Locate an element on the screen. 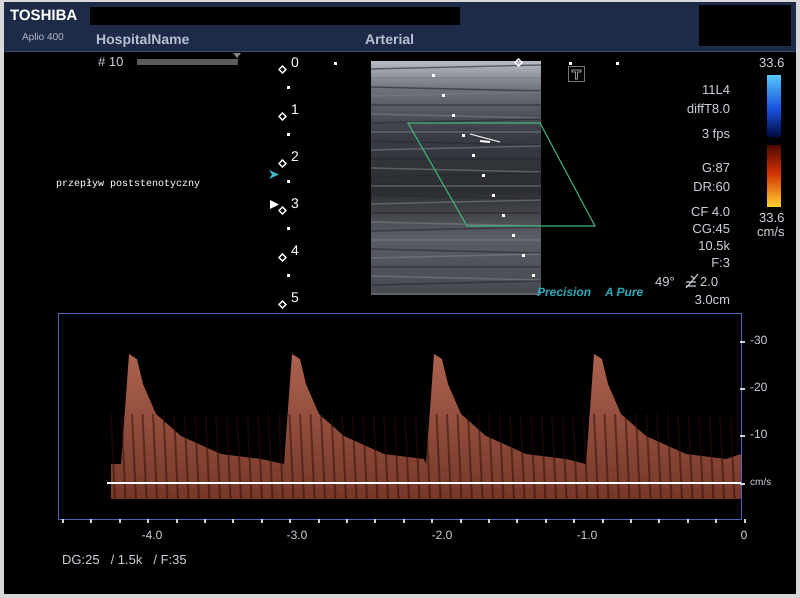 The image size is (800, 598). scale-min: 33.6 is located at coordinates (771, 217).